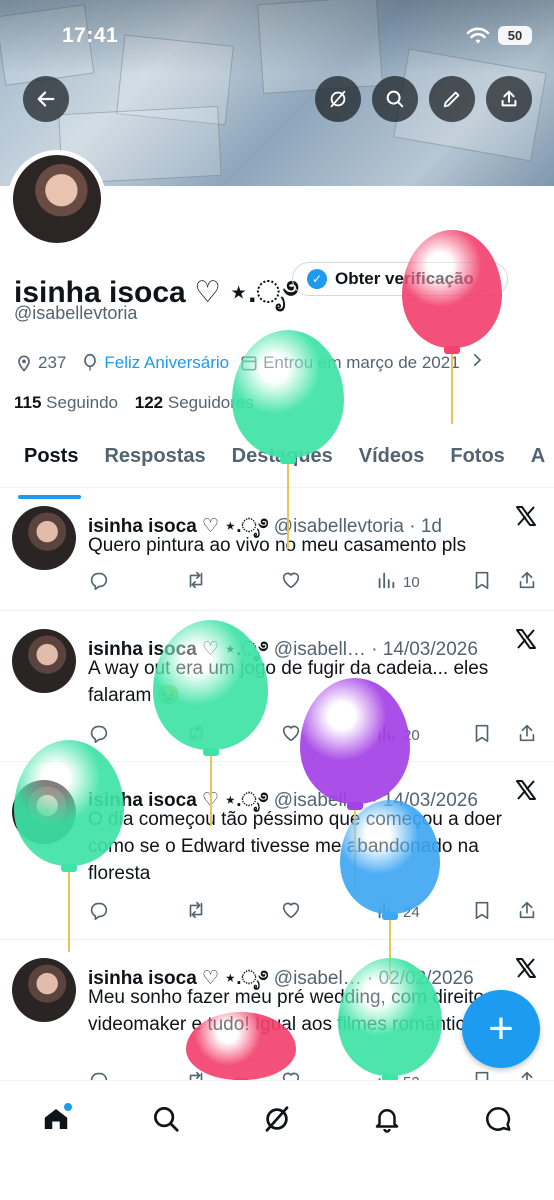 The image size is (554, 1200). Describe the element at coordinates (149, 402) in the screenshot. I see `followers-count: 122` at that location.